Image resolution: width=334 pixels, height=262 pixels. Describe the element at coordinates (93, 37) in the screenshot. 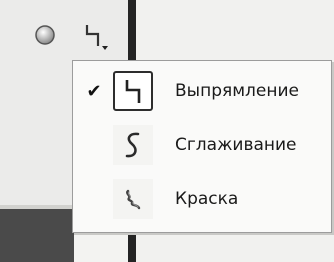

I see `straighten-tool-button` at that location.